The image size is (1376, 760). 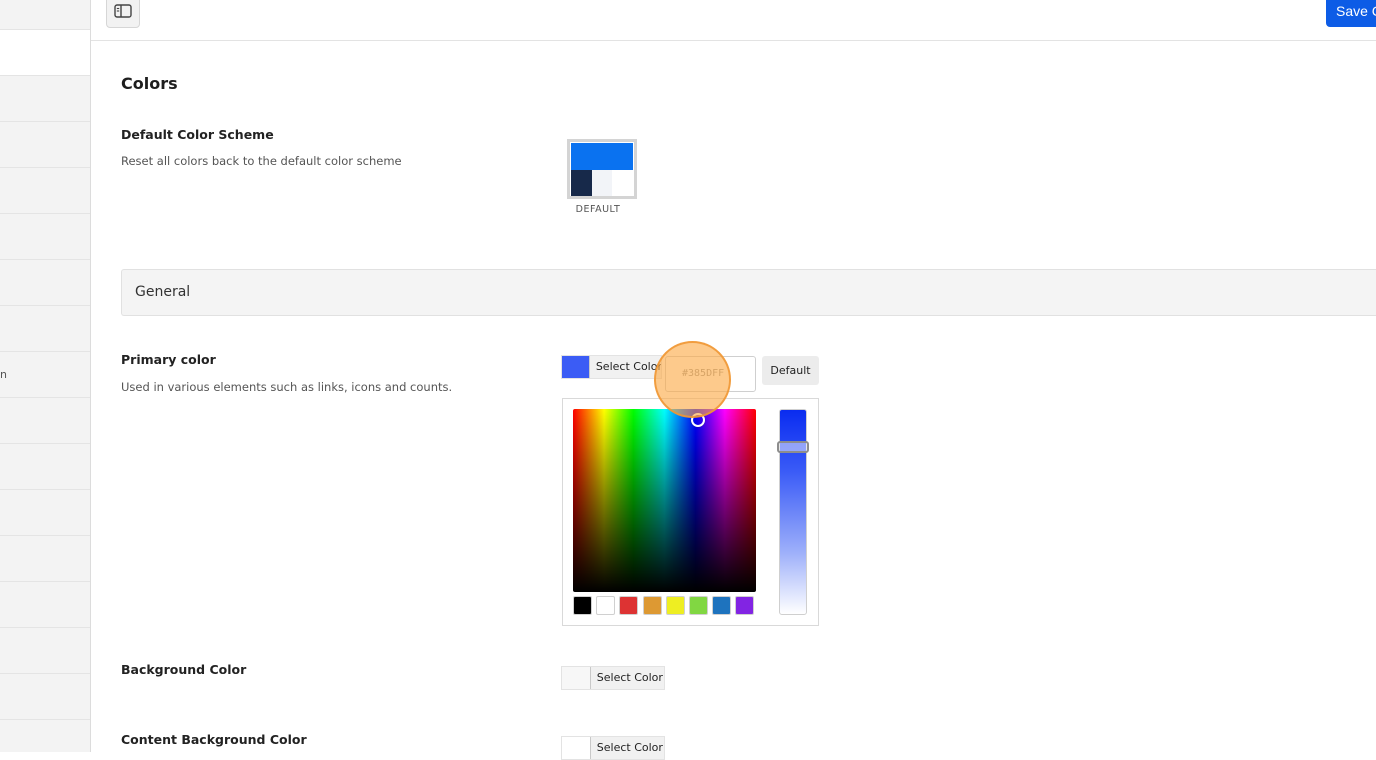 What do you see at coordinates (576, 367) in the screenshot?
I see `primary-color-swatch` at bounding box center [576, 367].